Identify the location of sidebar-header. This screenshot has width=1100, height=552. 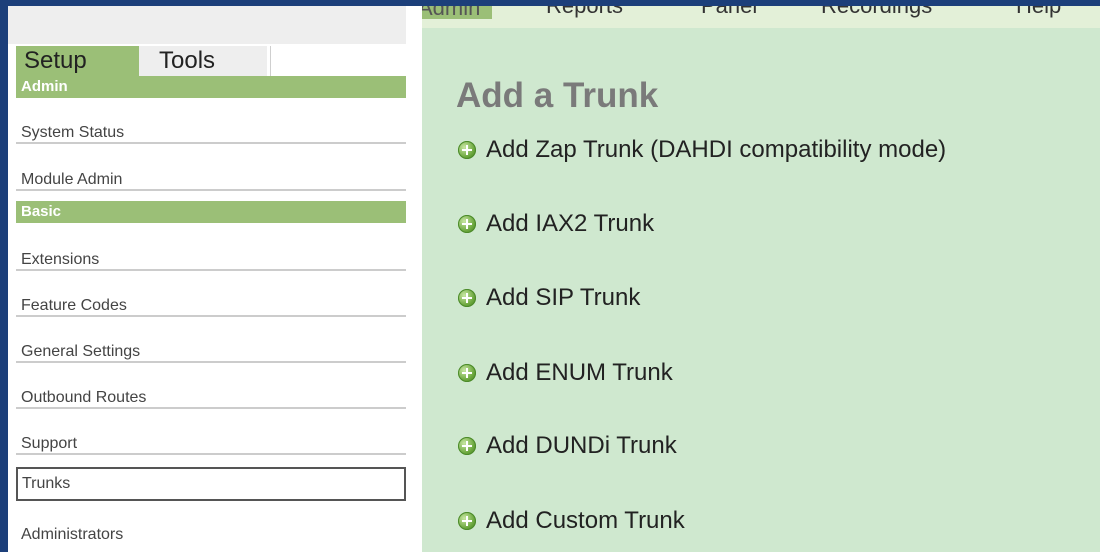
(207, 25).